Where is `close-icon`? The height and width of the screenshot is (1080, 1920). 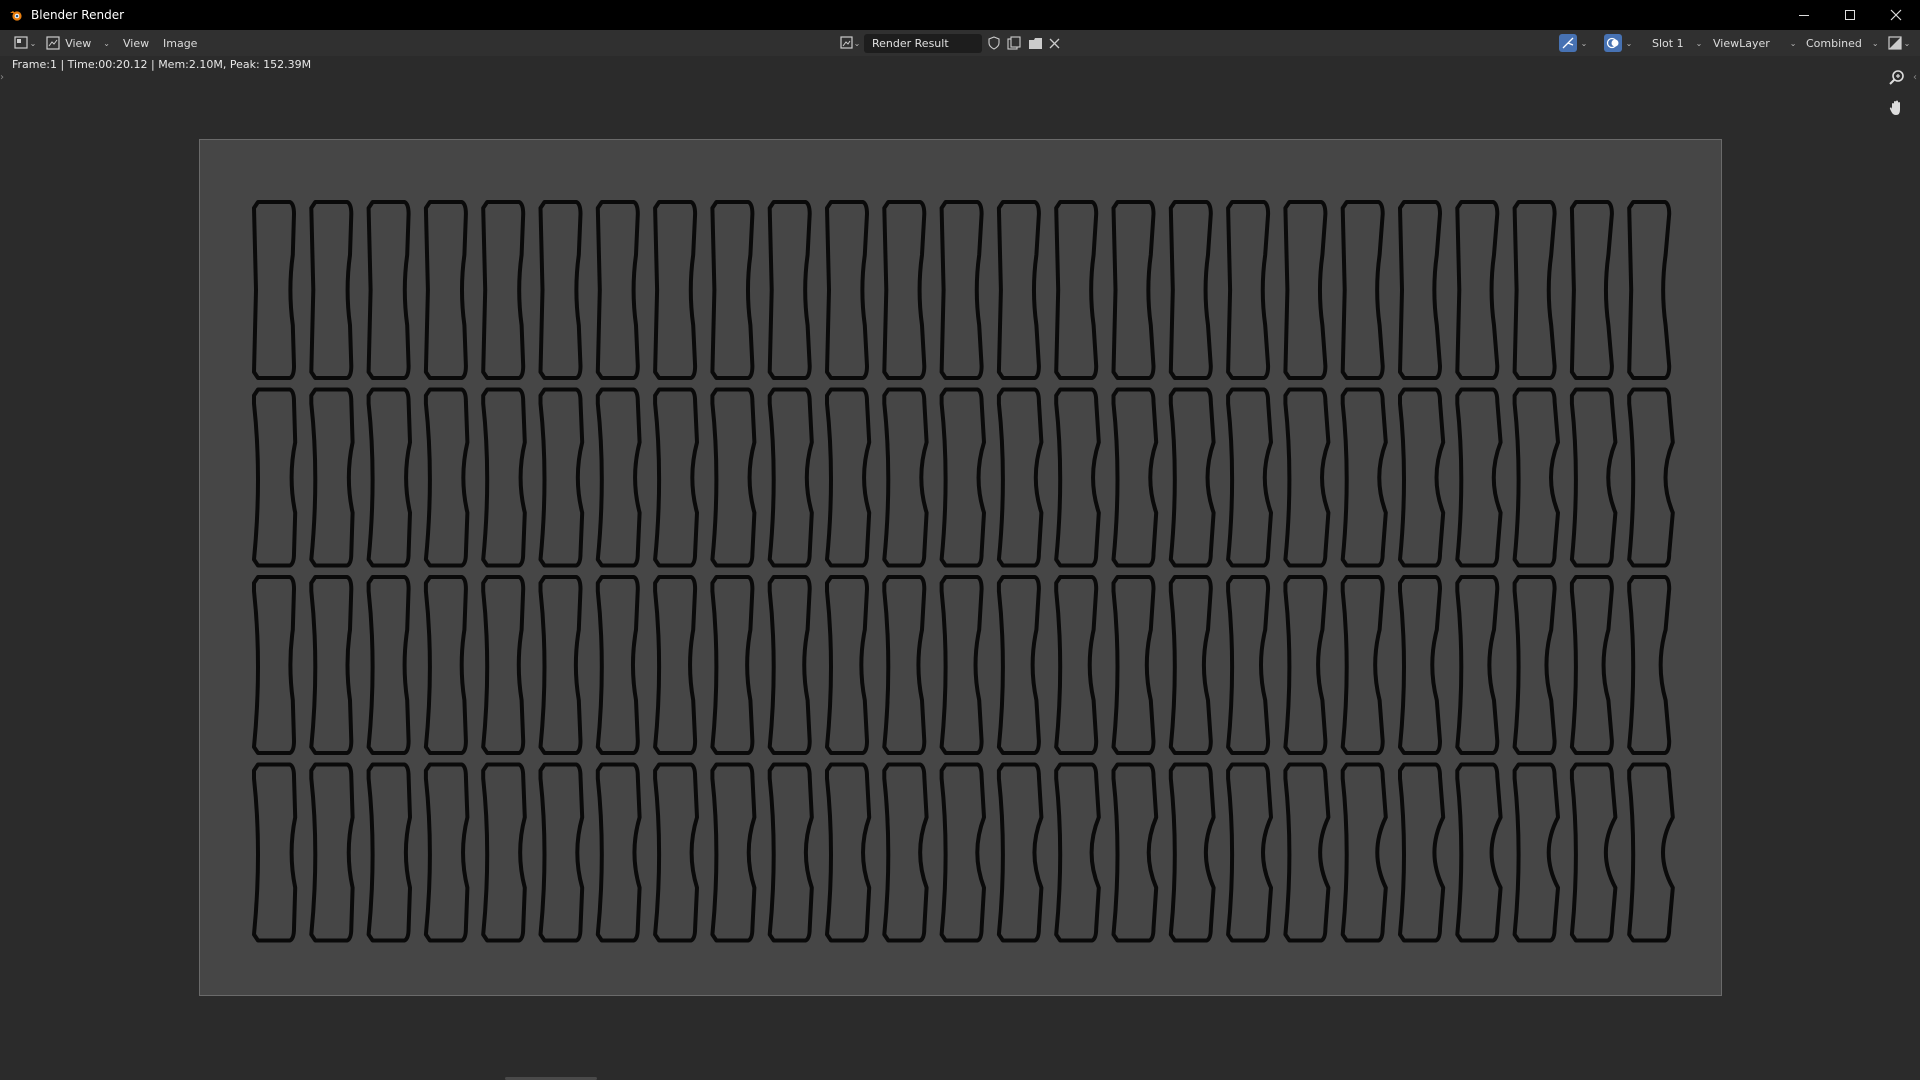
close-icon is located at coordinates (1896, 15).